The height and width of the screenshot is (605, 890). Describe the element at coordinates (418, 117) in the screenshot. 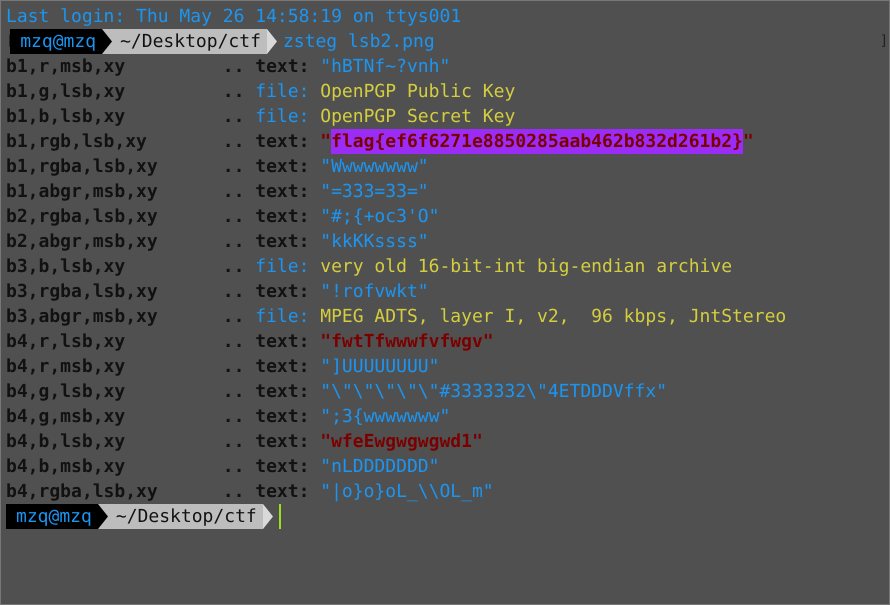

I see `result-value: OpenPGP Secret Key` at that location.